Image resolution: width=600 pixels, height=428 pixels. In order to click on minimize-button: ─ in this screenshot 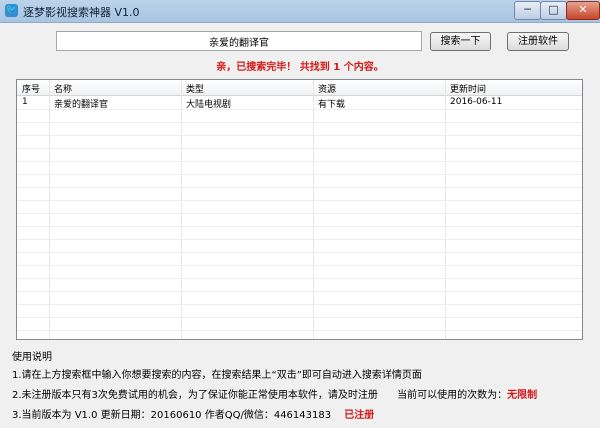, I will do `click(527, 10)`.